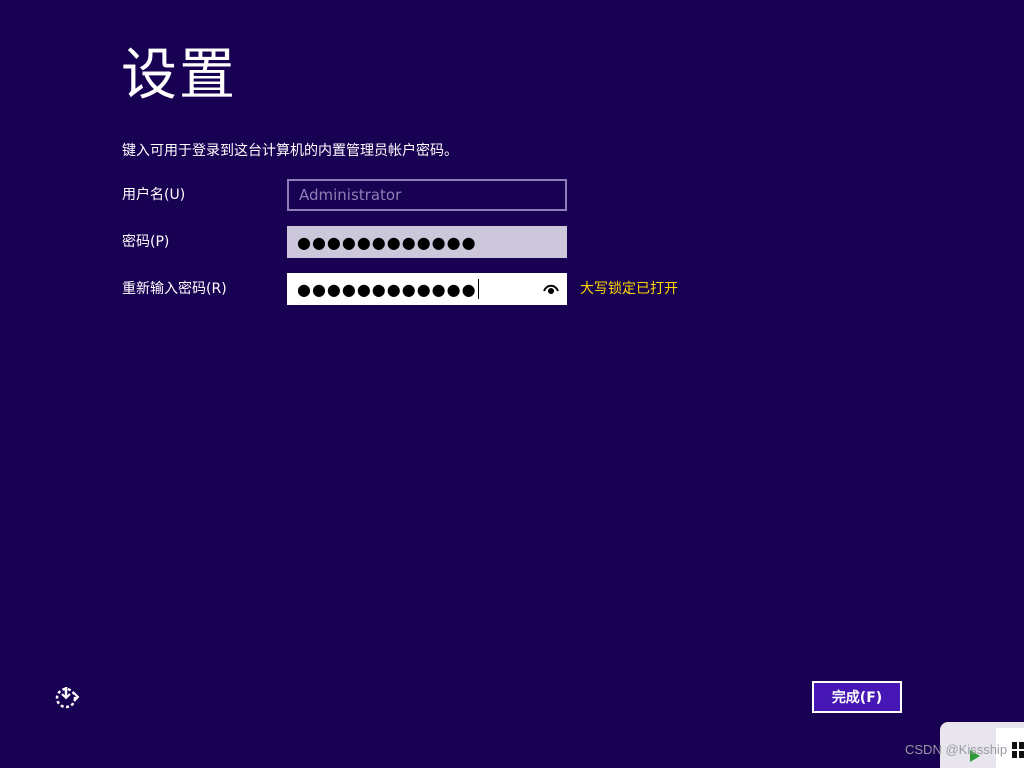 The height and width of the screenshot is (768, 1024). Describe the element at coordinates (174, 289) in the screenshot. I see `confirm-password-label: 重新输入密码(R)` at that location.